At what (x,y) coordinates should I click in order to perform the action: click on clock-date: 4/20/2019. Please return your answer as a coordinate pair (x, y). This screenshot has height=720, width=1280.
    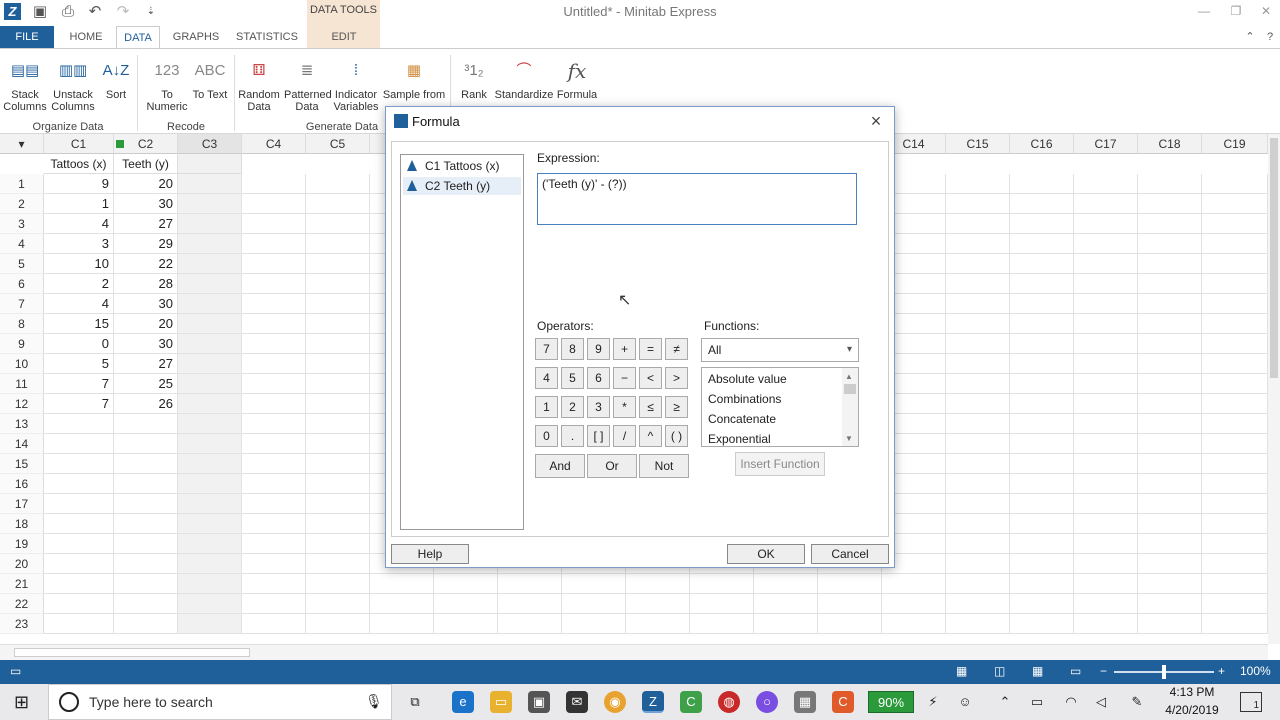
    Looking at the image, I should click on (1192, 710).